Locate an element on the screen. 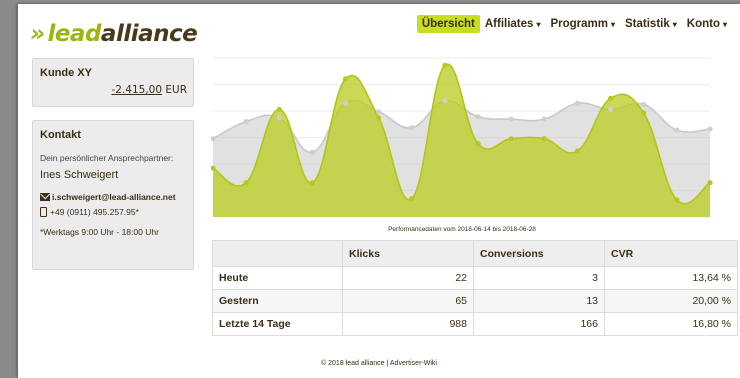 This screenshot has width=740, height=378. cell-conversions: 13 is located at coordinates (539, 301).